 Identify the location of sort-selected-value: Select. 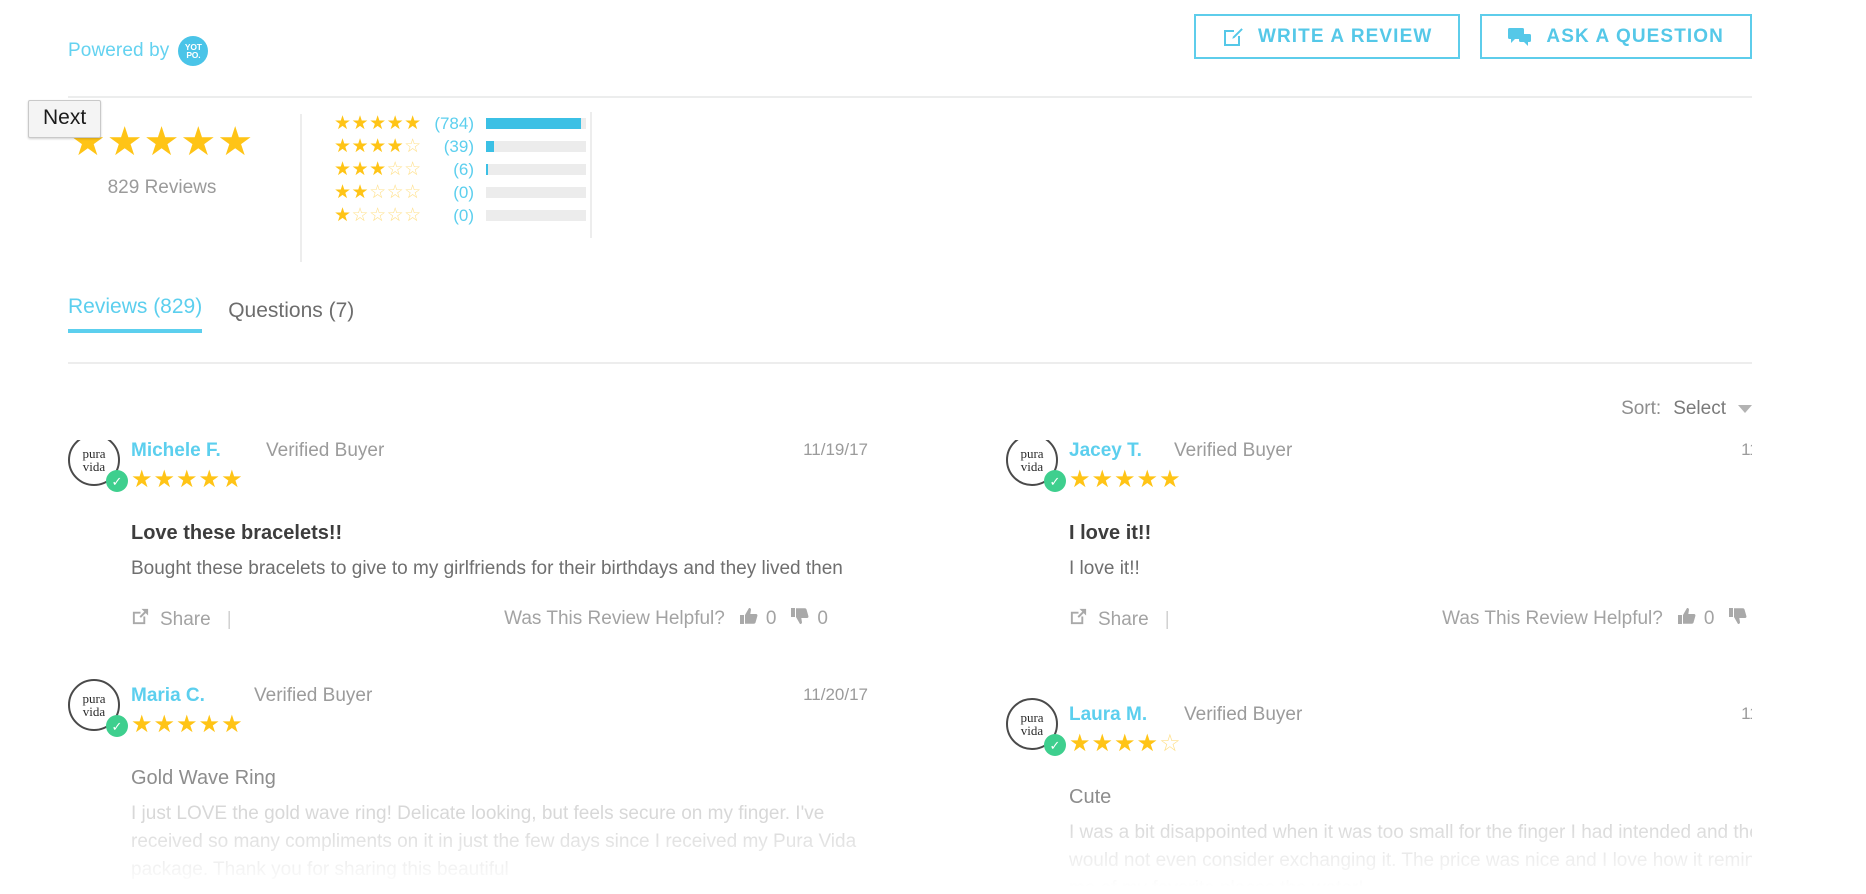
(1699, 409).